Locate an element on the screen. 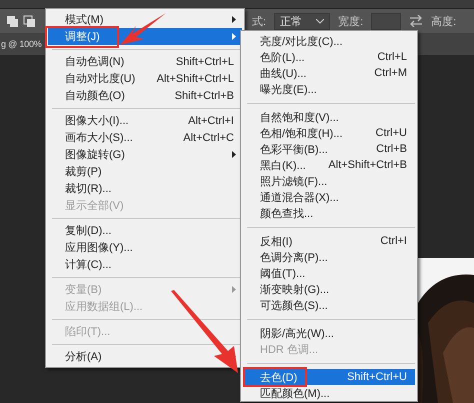 The width and height of the screenshot is (474, 403). menu-item: 图像大小(I)... Alt+Ctrl+I is located at coordinates (145, 120).